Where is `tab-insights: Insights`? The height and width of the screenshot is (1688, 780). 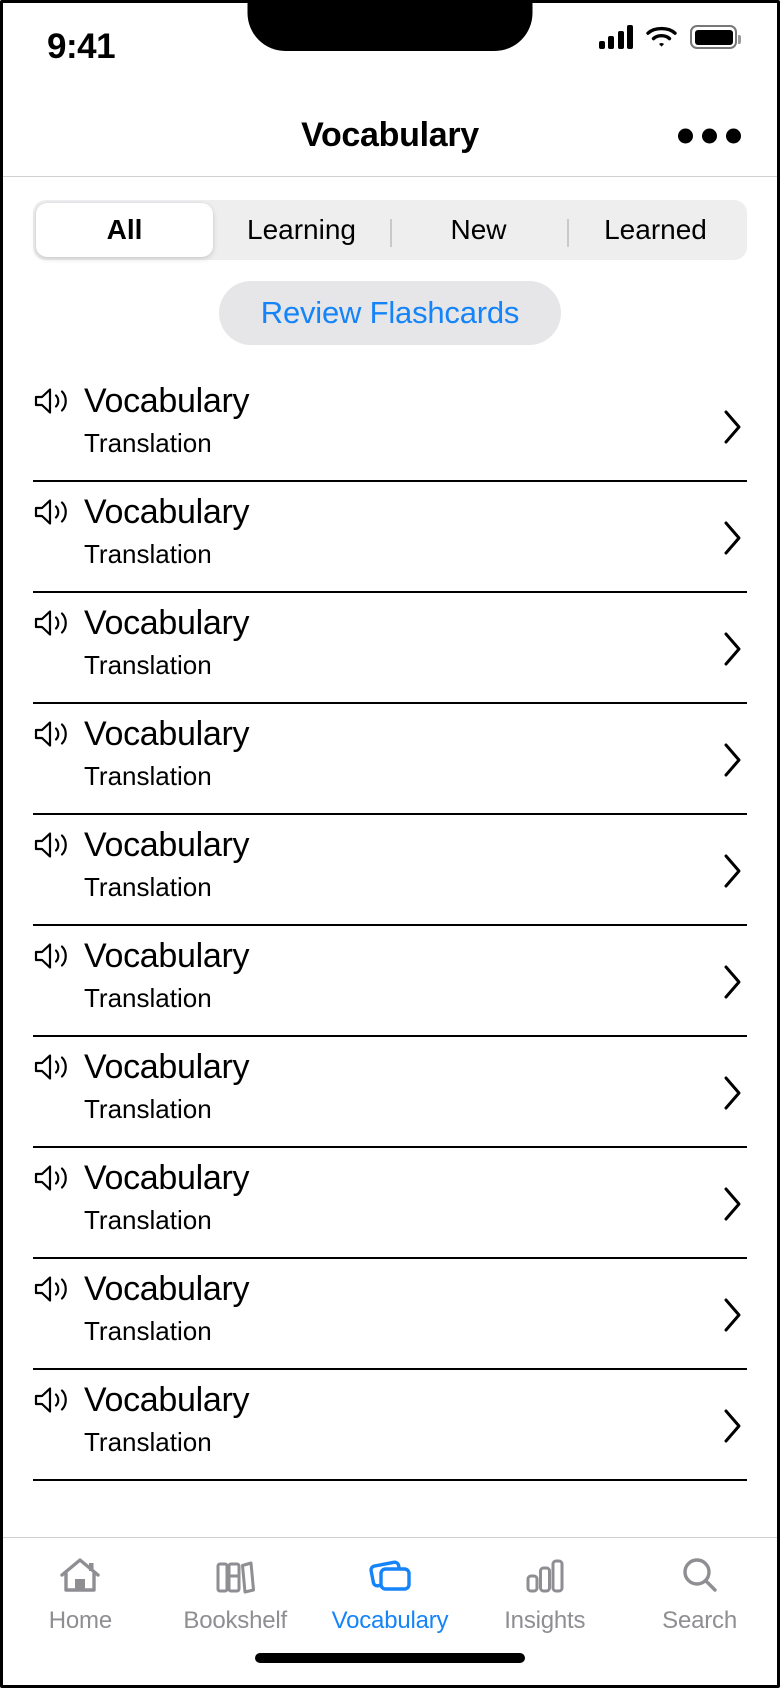 tab-insights: Insights is located at coordinates (544, 1594).